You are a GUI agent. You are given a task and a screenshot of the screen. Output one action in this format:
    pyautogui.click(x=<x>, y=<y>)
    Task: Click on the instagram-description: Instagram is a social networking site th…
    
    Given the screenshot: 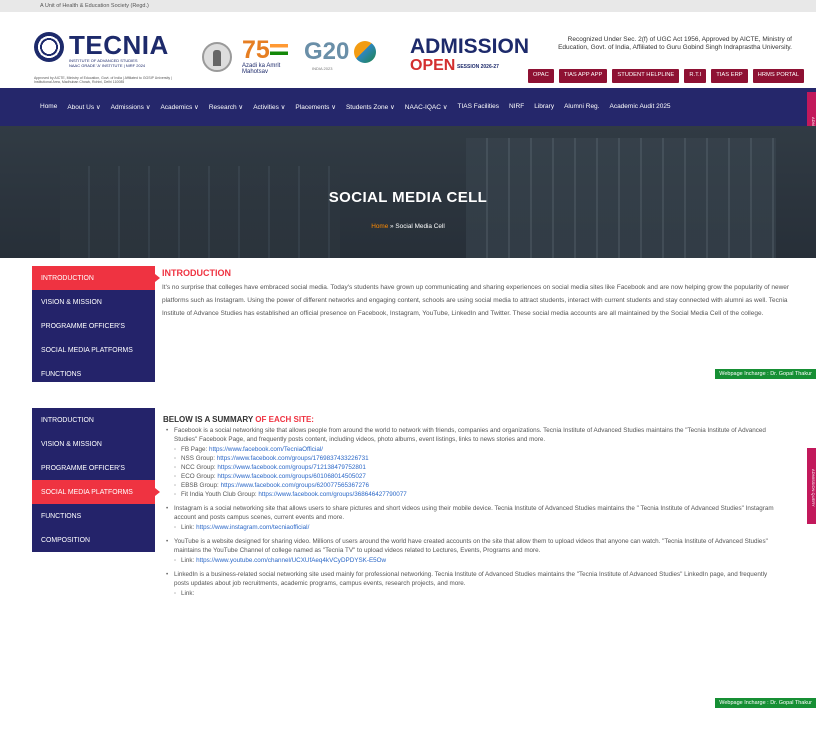 What is the action you would take?
    pyautogui.click(x=473, y=513)
    